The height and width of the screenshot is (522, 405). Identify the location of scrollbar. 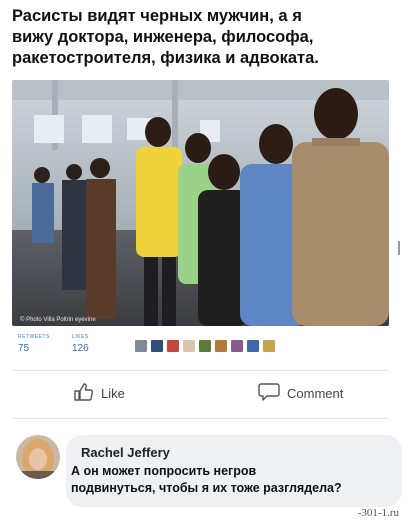
(399, 248).